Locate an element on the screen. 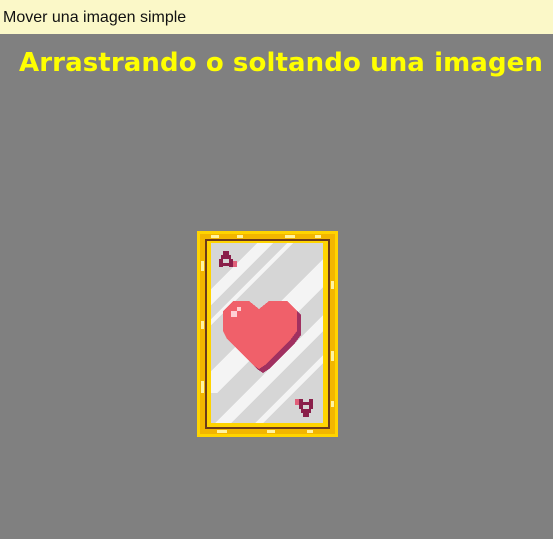 The width and height of the screenshot is (553, 539). window-title: Mover una imagen simple is located at coordinates (95, 17).